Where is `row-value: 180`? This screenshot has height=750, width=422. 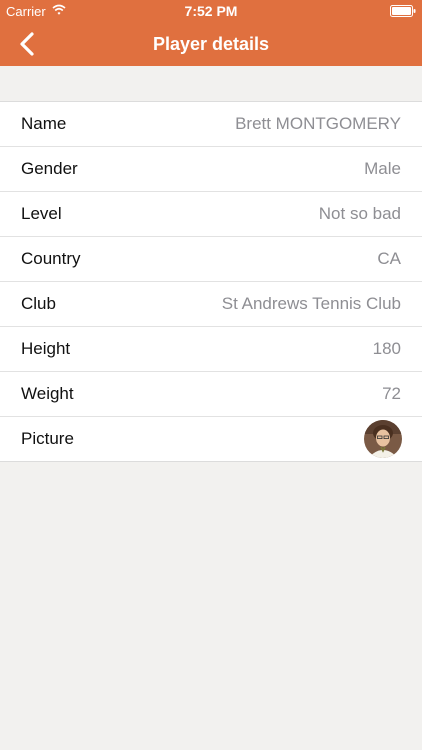
row-value: 180 is located at coordinates (386, 348).